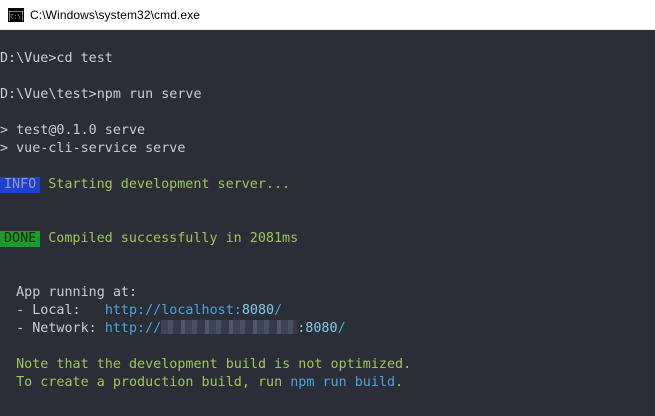 The width and height of the screenshot is (655, 416). What do you see at coordinates (69, 292) in the screenshot?
I see `app-running-line: App running at:` at bounding box center [69, 292].